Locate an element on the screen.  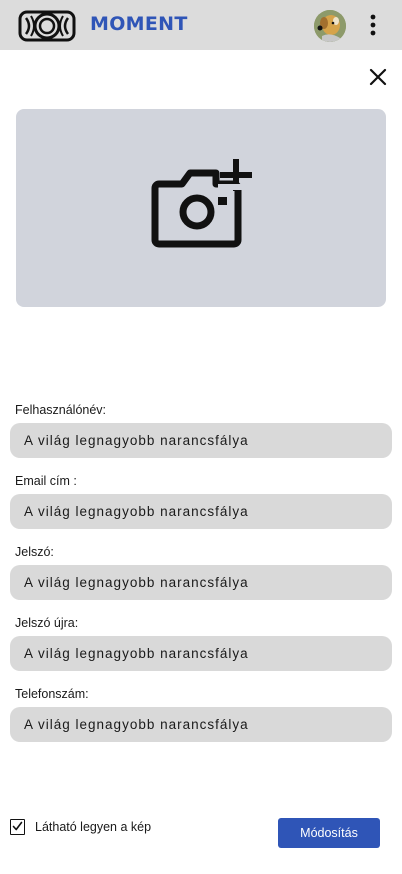
more-vertical-icon is located at coordinates (373, 25).